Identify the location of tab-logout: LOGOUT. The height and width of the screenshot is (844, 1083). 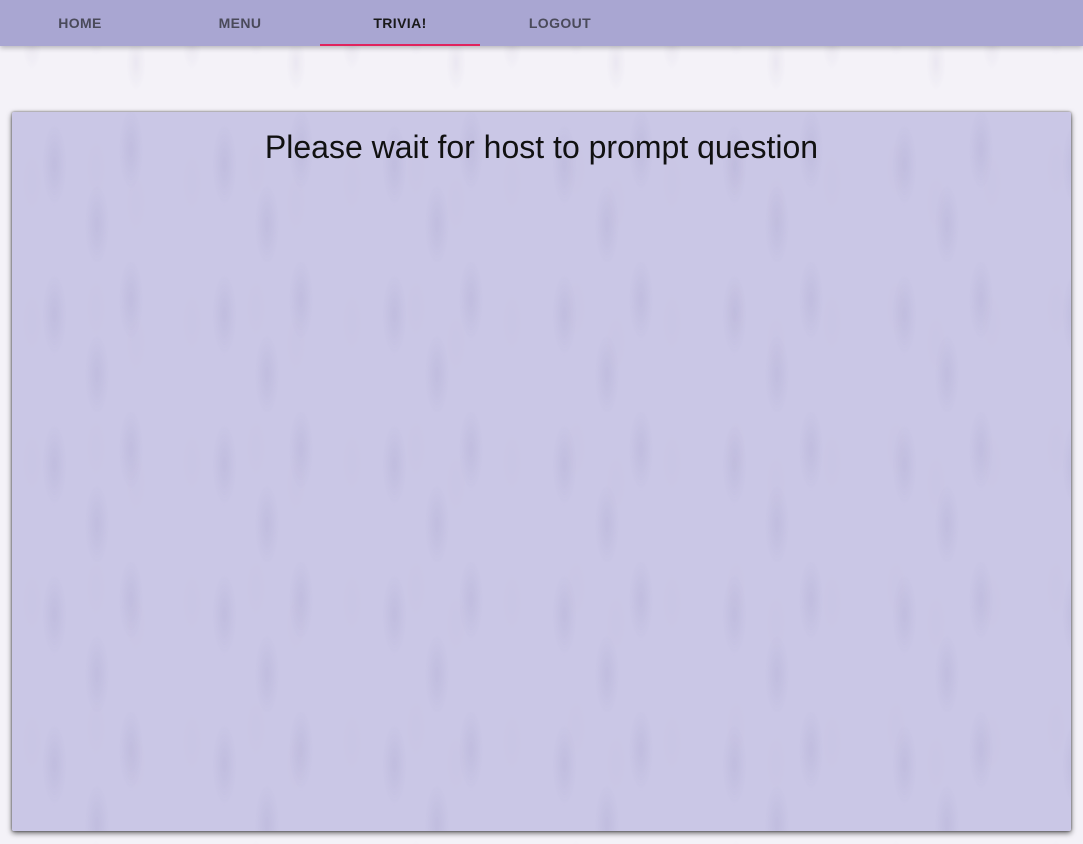
(560, 23).